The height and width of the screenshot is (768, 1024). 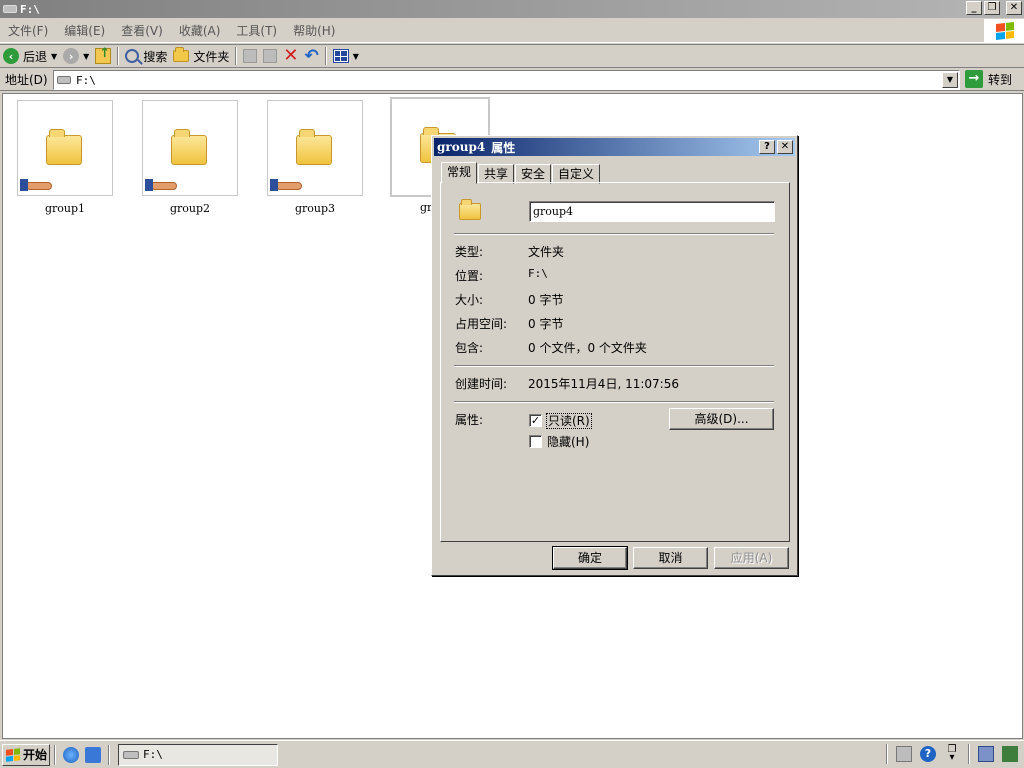 I want to click on go-button: → 转到, so click(x=988, y=79).